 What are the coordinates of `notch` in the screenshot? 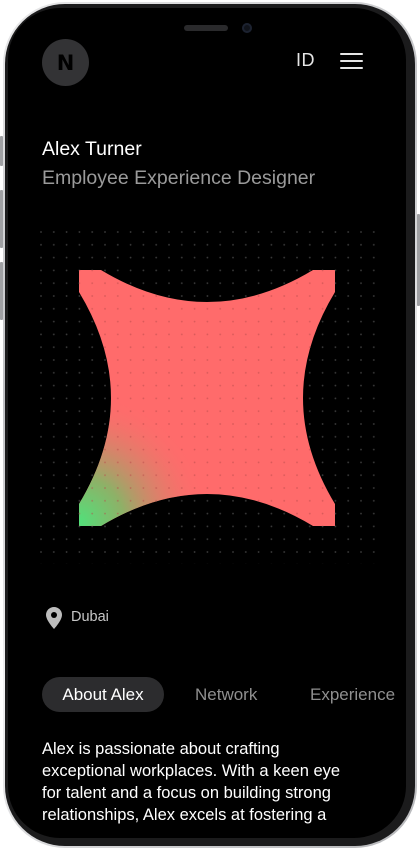 It's located at (207, 22).